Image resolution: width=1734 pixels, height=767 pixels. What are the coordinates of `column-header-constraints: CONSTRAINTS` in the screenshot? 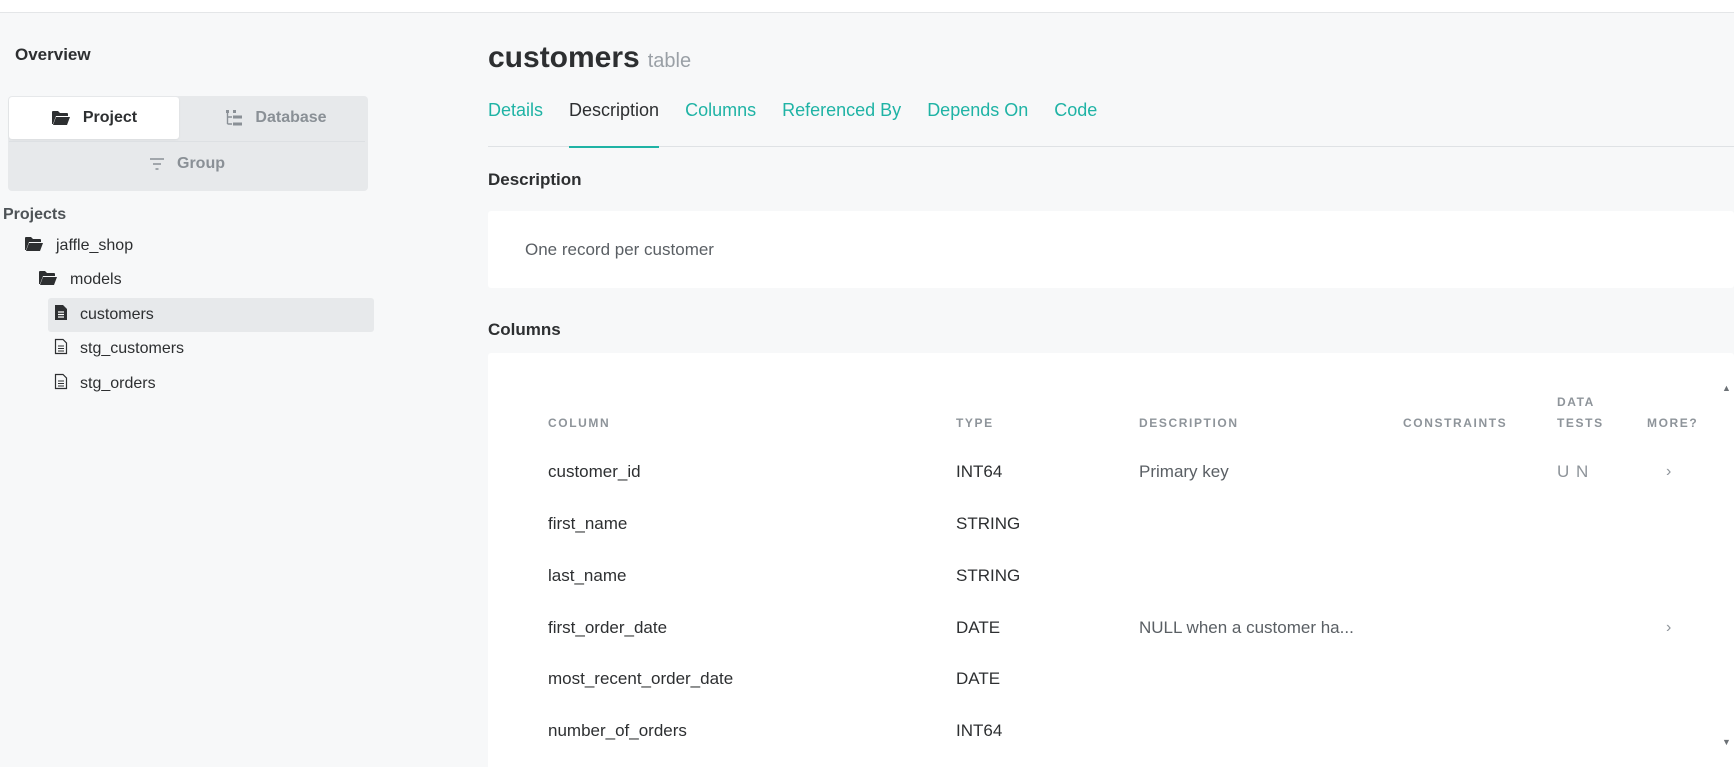 It's located at (1455, 423).